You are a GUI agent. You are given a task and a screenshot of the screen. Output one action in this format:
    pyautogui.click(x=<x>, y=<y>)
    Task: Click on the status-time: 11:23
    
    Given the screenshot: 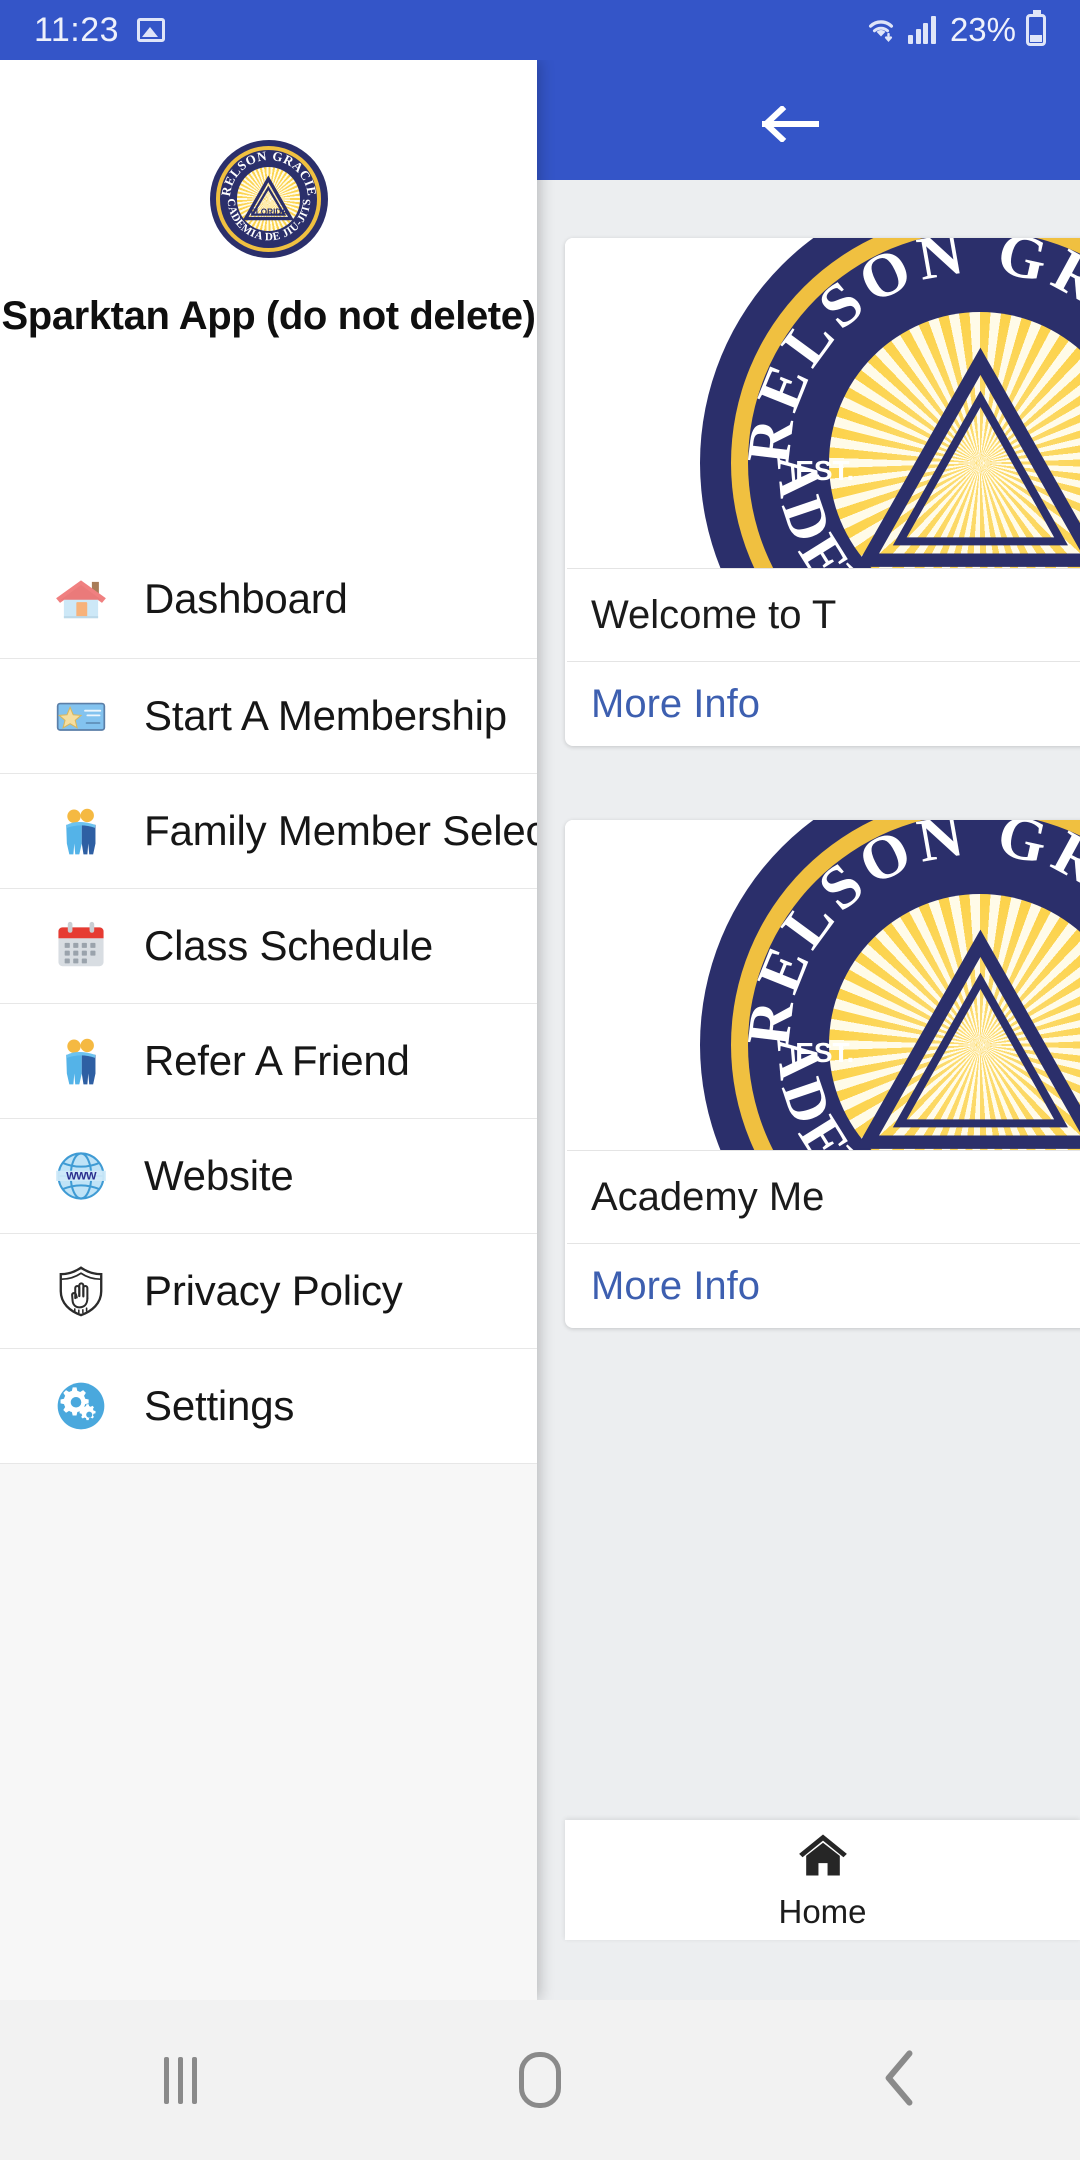 What is the action you would take?
    pyautogui.click(x=77, y=29)
    